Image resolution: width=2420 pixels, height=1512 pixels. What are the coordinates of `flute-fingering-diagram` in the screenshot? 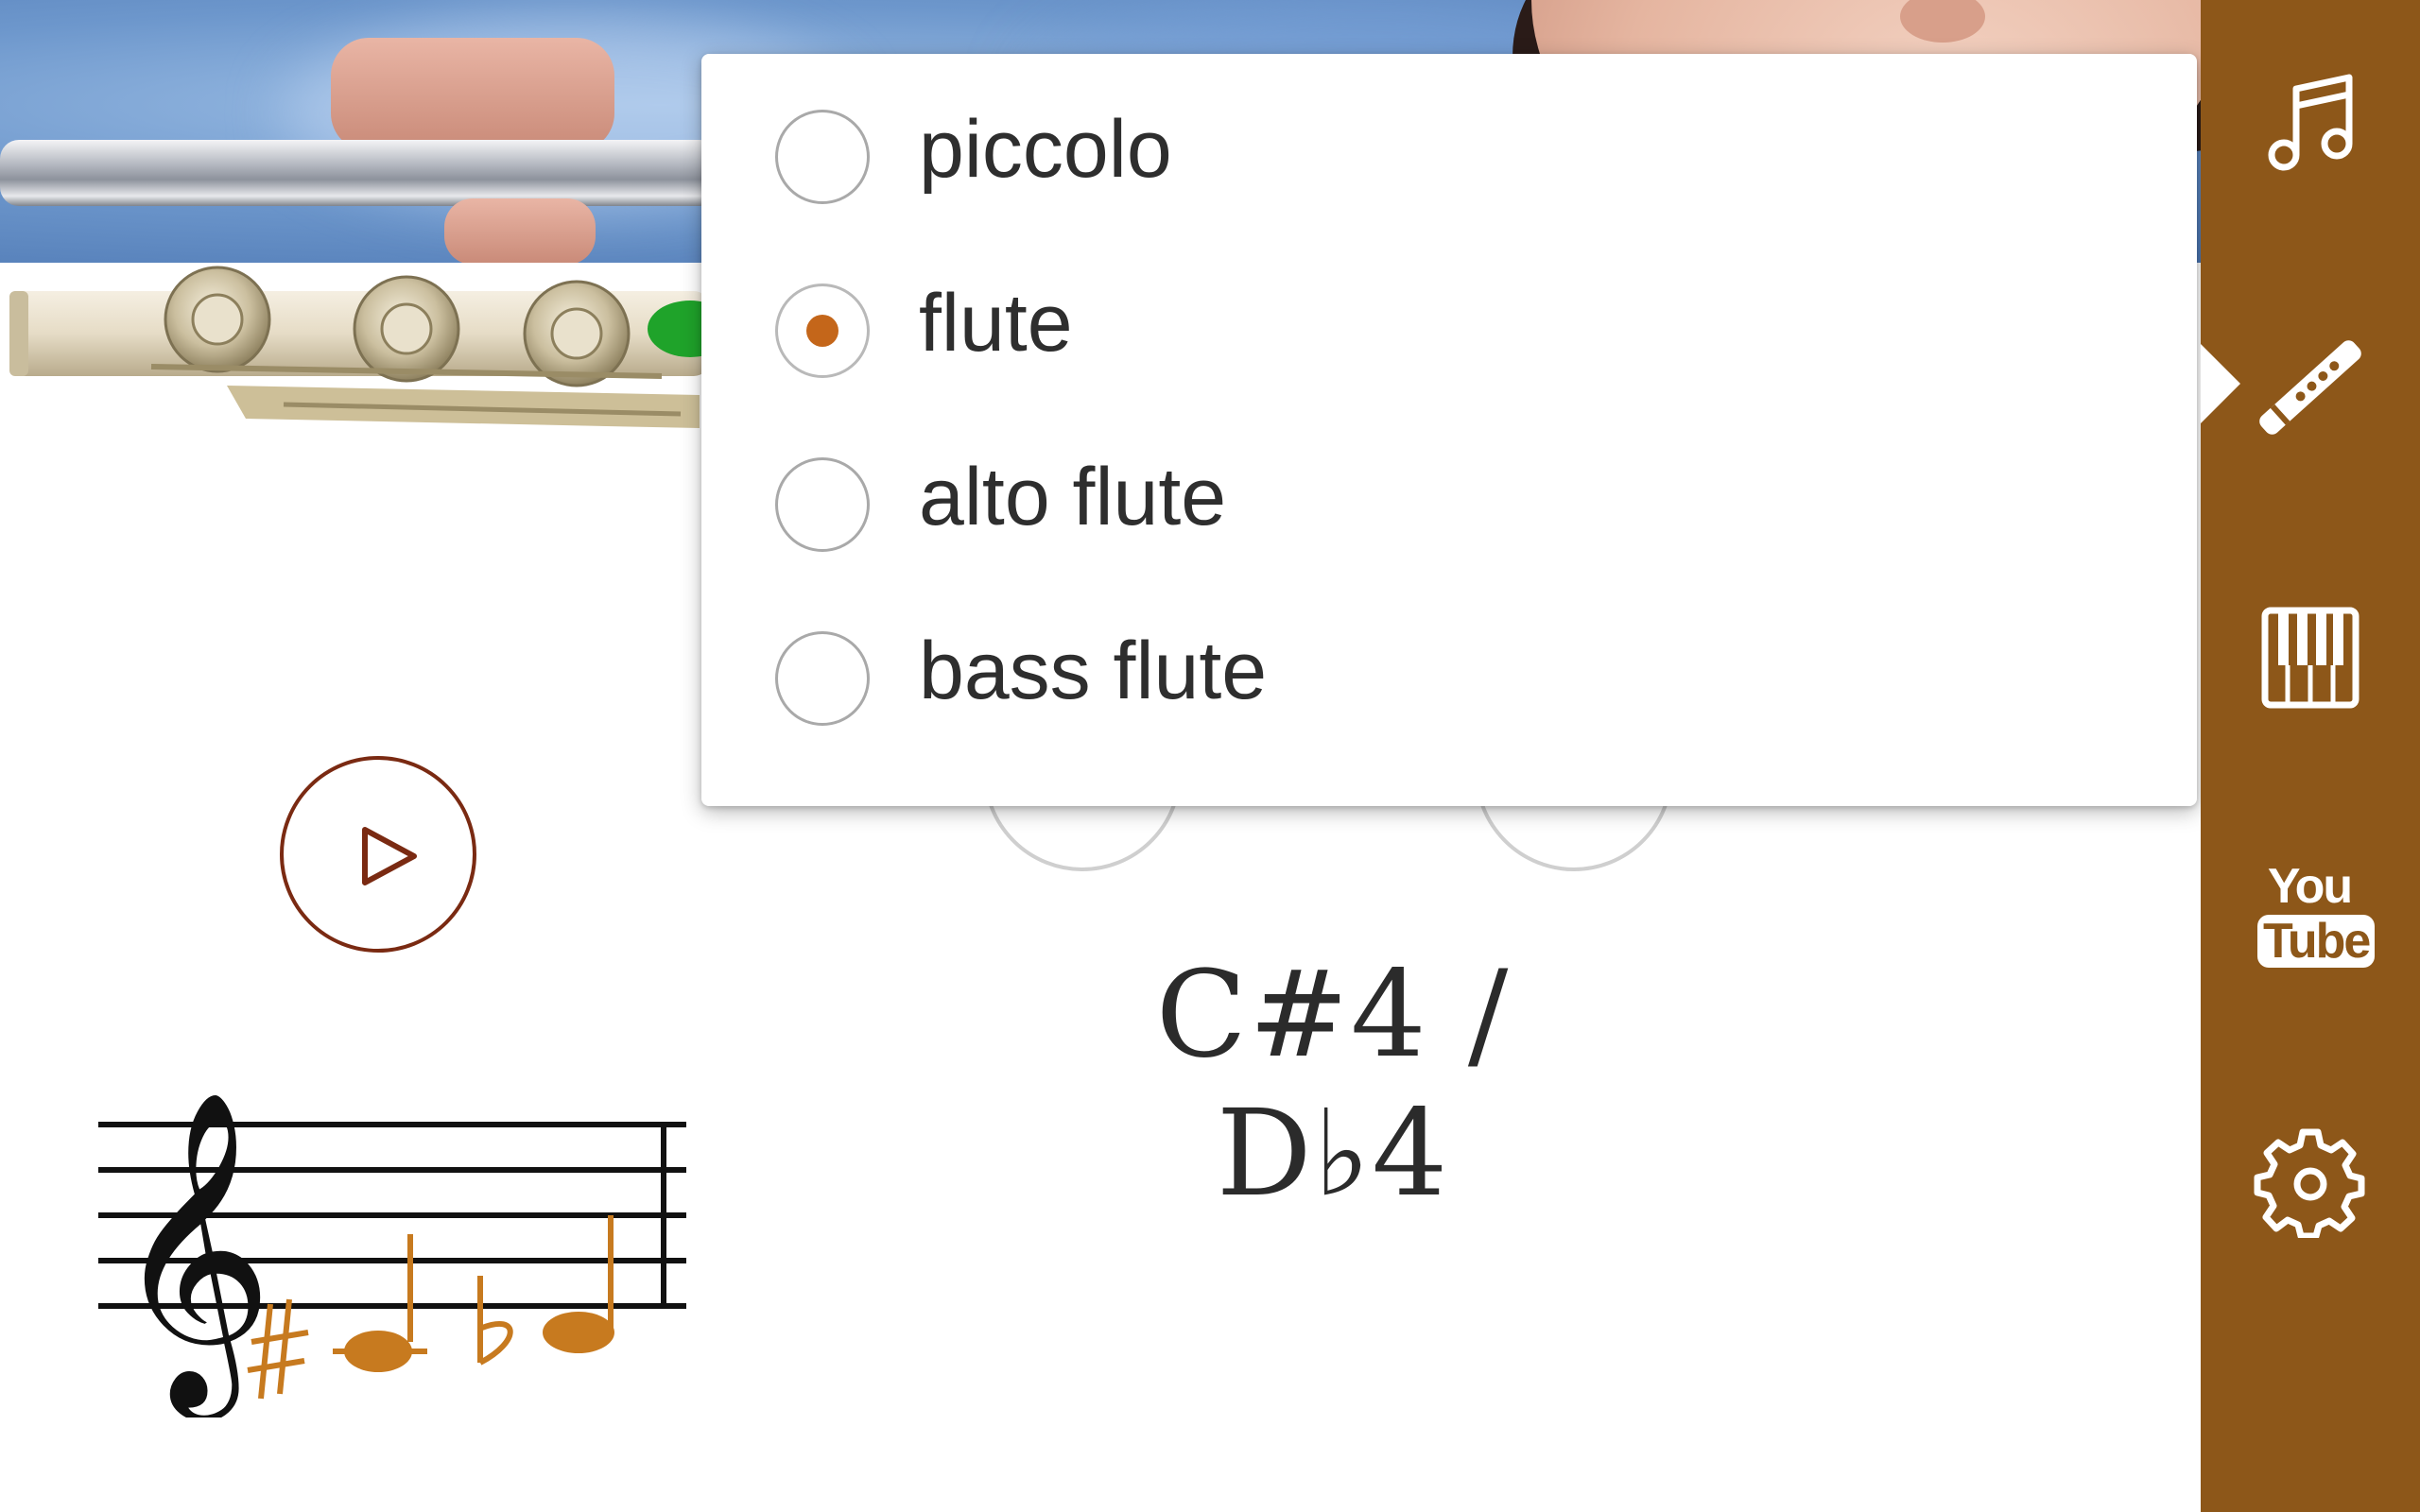 It's located at (363, 347).